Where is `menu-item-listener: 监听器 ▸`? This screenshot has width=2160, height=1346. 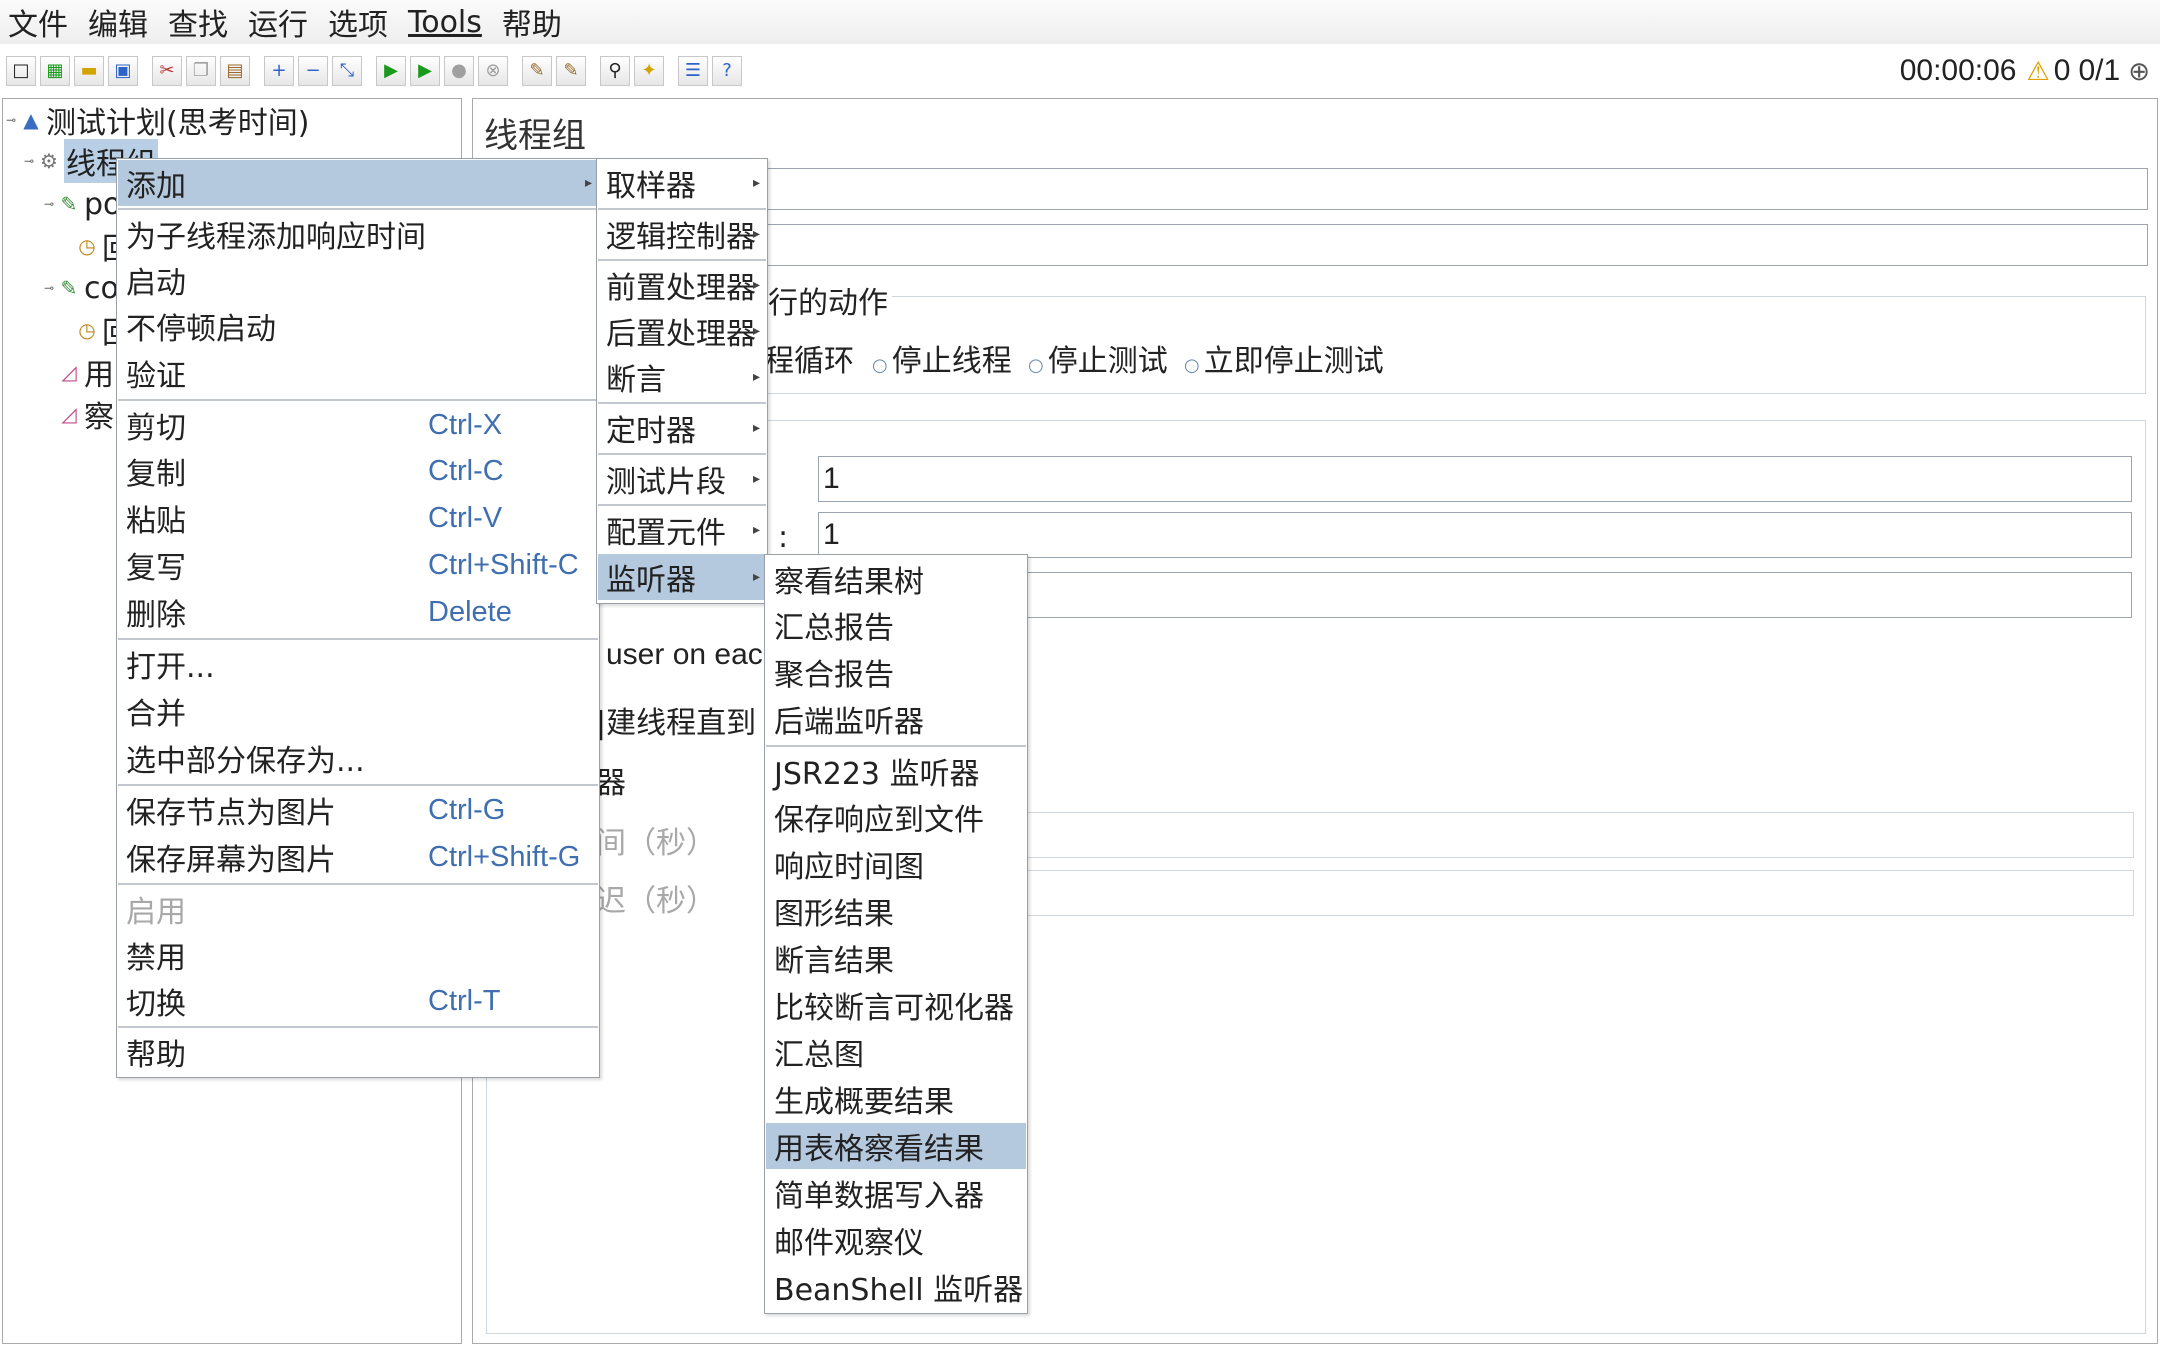
menu-item-listener: 监听器 ▸ is located at coordinates (682, 577).